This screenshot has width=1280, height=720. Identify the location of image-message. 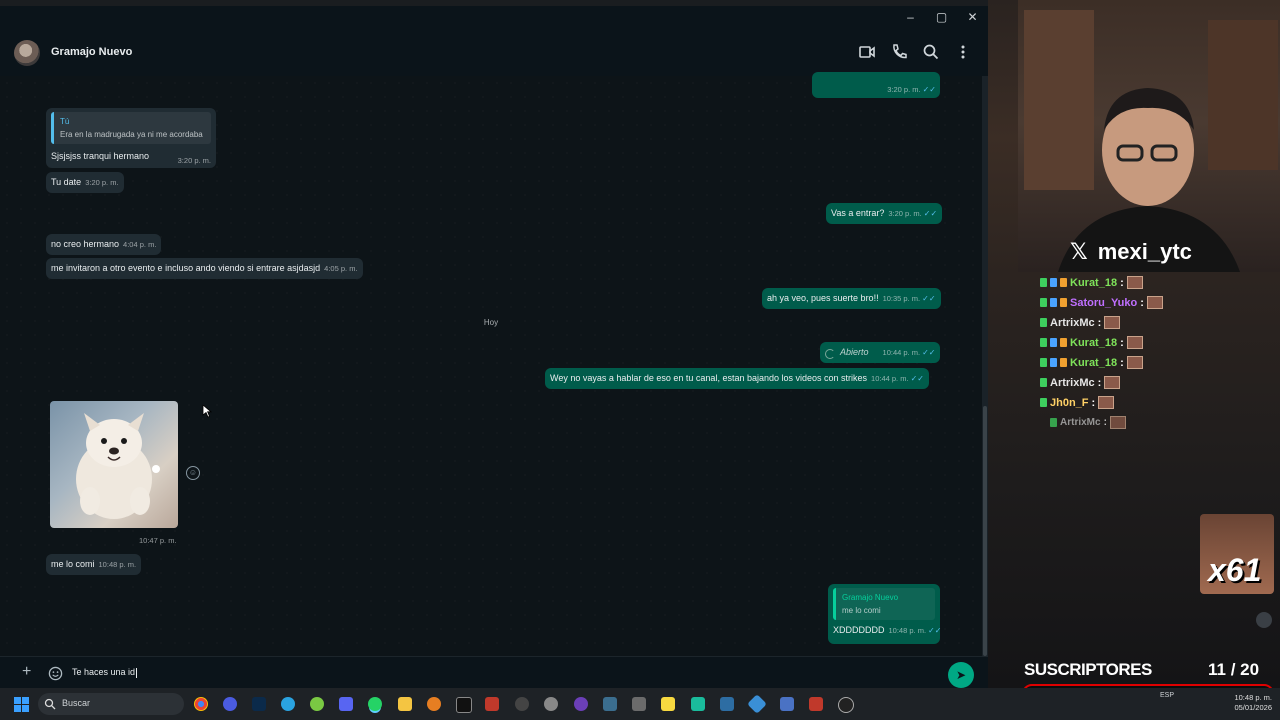
(114, 464).